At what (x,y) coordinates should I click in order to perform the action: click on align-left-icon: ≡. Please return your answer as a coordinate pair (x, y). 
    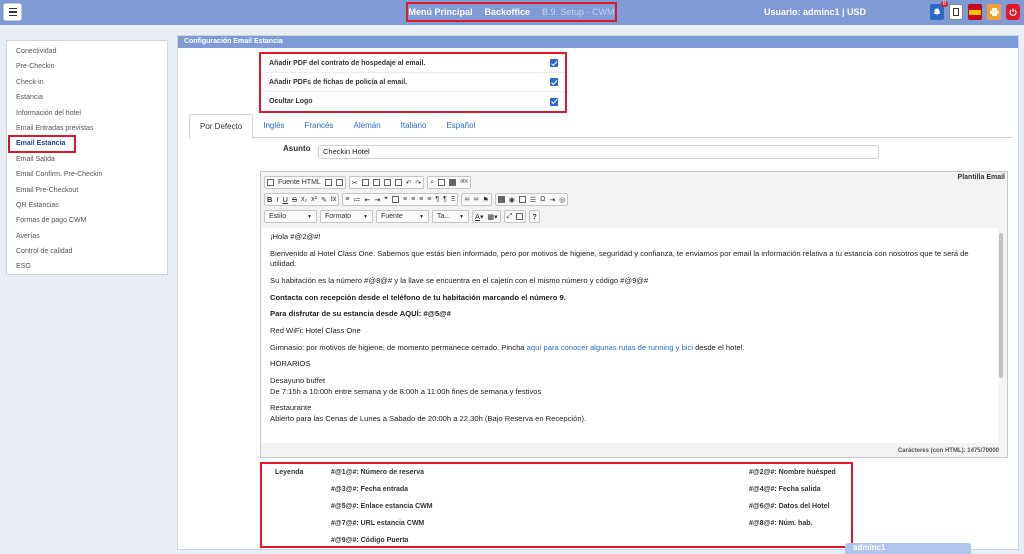
    Looking at the image, I should click on (405, 199).